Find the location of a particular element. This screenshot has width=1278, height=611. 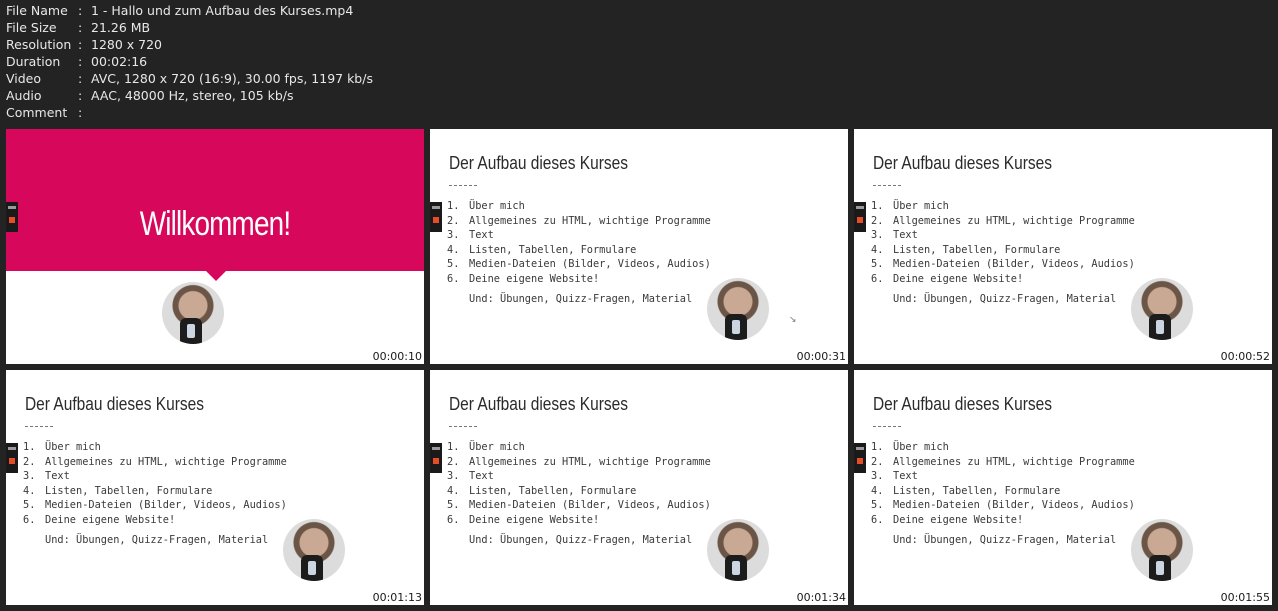

thumbnail-timestamp: 00:01:13 is located at coordinates (397, 597).